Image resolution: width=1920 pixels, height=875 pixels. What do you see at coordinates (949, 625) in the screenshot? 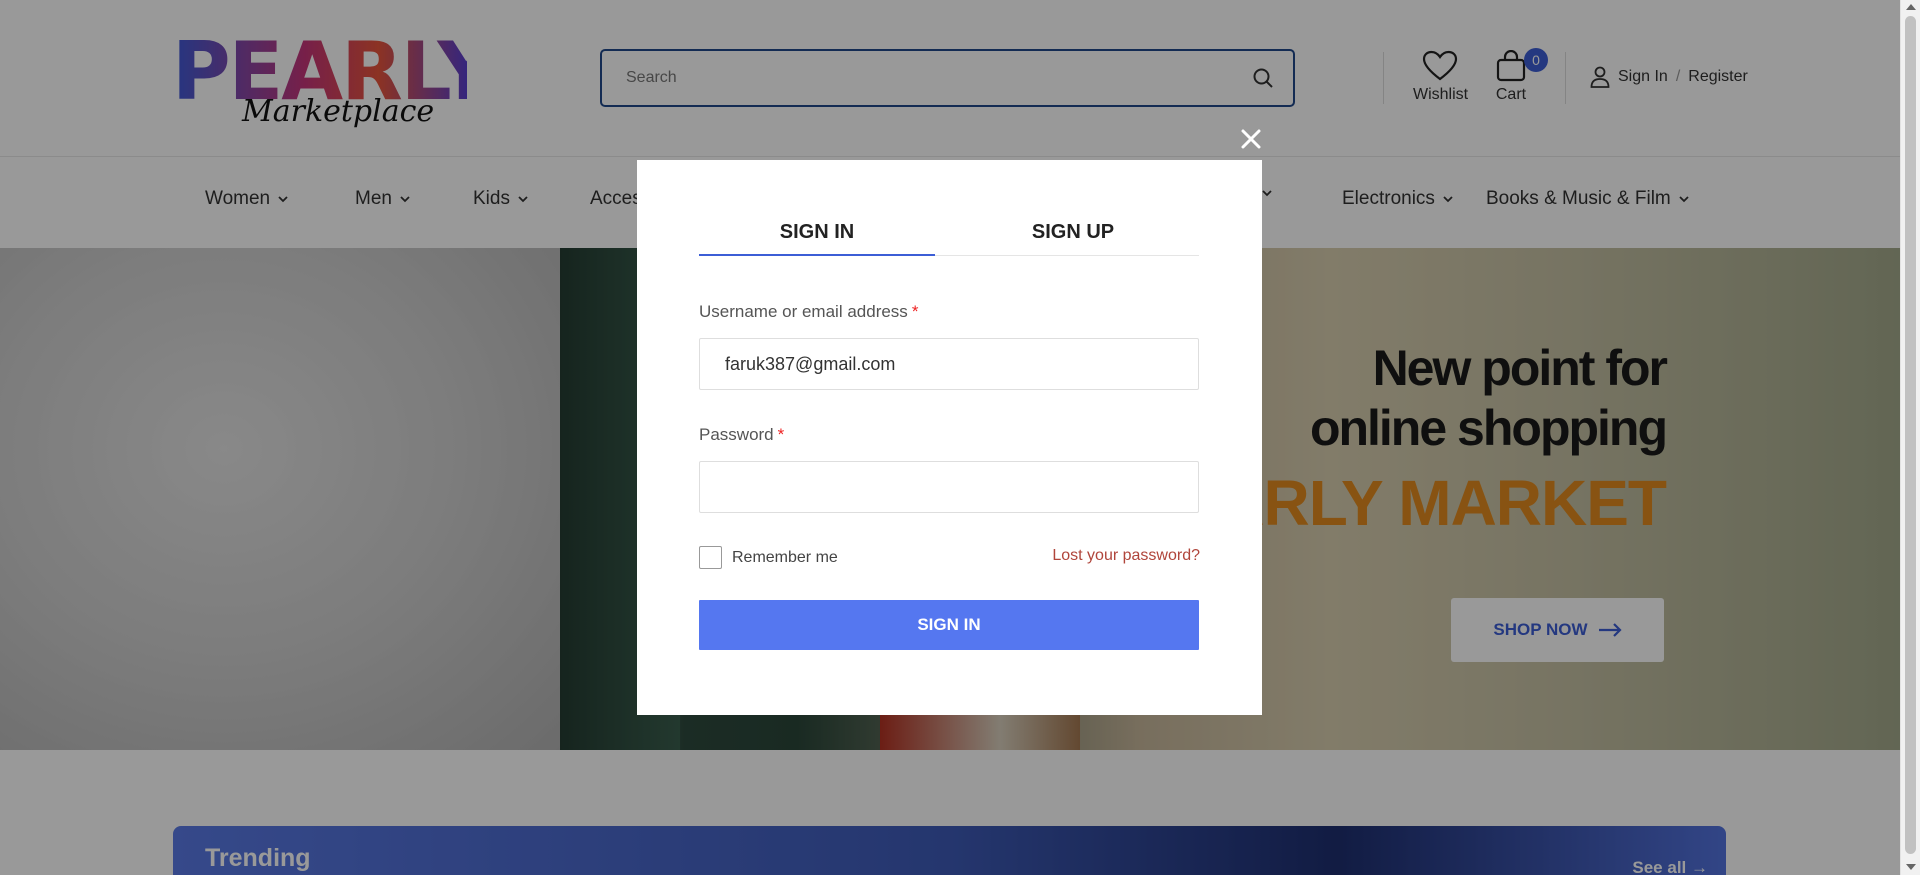
I see `signin-submit-button: SIGN IN` at bounding box center [949, 625].